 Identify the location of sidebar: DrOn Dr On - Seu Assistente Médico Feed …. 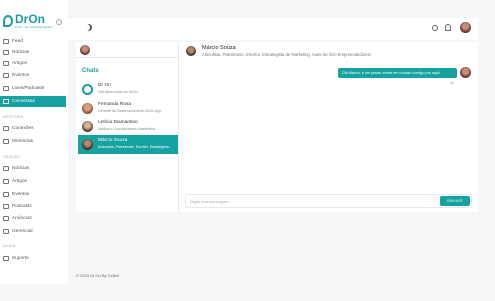
(34, 142).